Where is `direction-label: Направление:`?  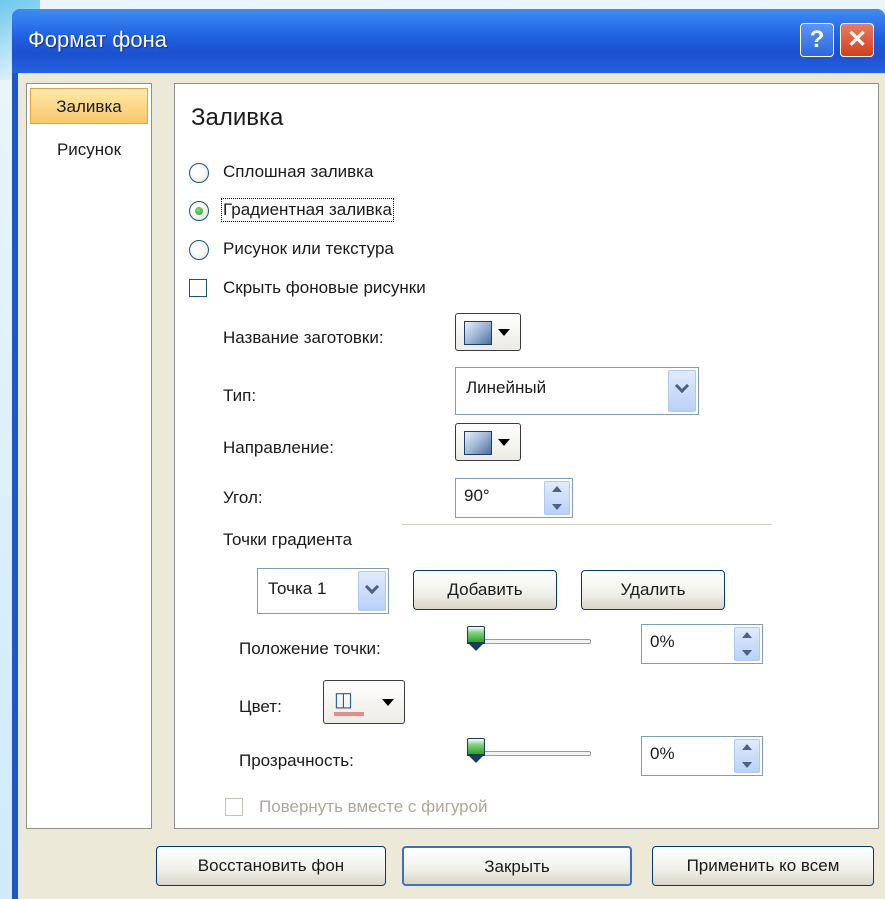
direction-label: Направление: is located at coordinates (278, 447).